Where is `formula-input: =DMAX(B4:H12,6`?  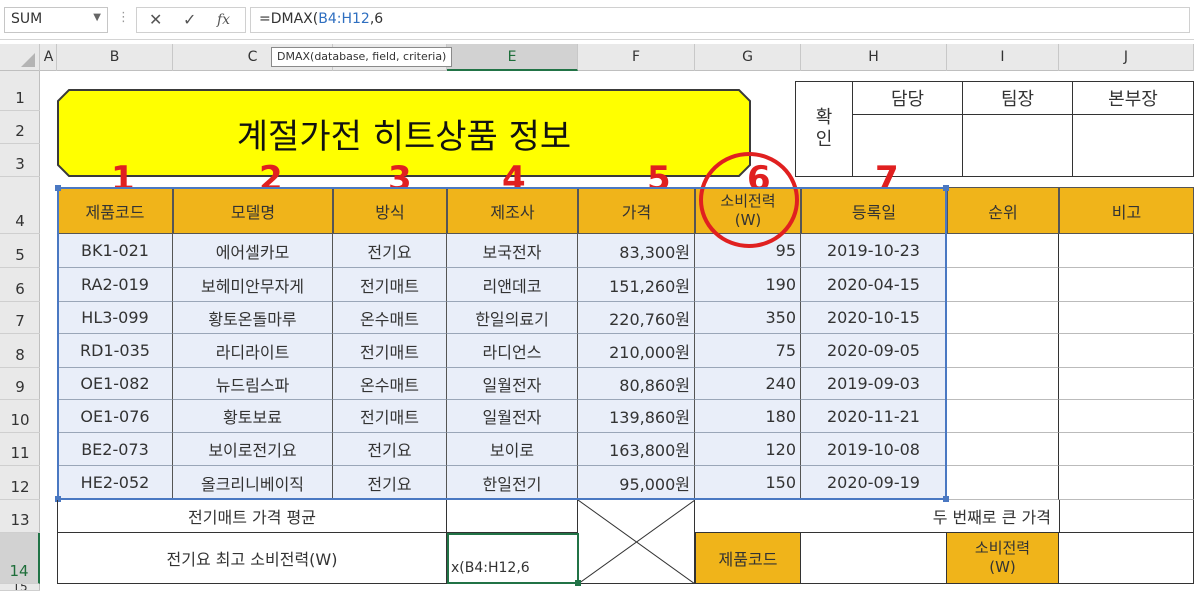
formula-input: =DMAX(B4:H12,6 is located at coordinates (720, 20).